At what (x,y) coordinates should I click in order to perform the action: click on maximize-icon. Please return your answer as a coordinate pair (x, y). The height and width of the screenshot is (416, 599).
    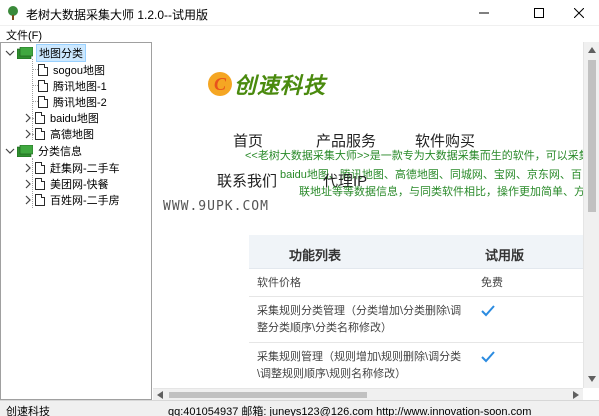
    Looking at the image, I should click on (539, 13).